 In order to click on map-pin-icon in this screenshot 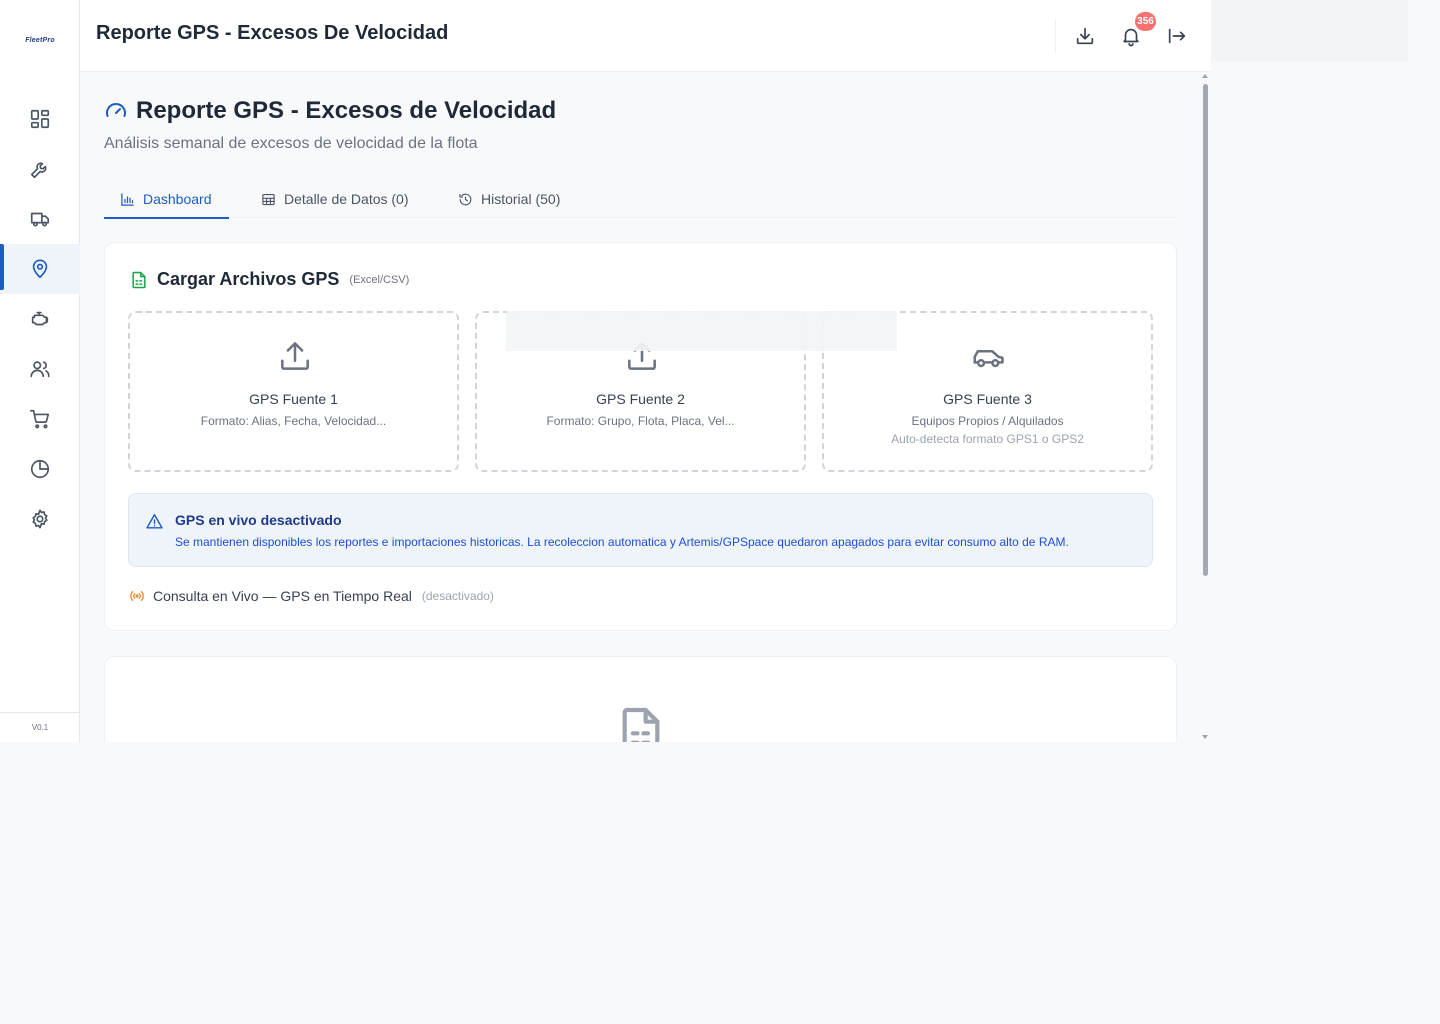, I will do `click(40, 269)`.